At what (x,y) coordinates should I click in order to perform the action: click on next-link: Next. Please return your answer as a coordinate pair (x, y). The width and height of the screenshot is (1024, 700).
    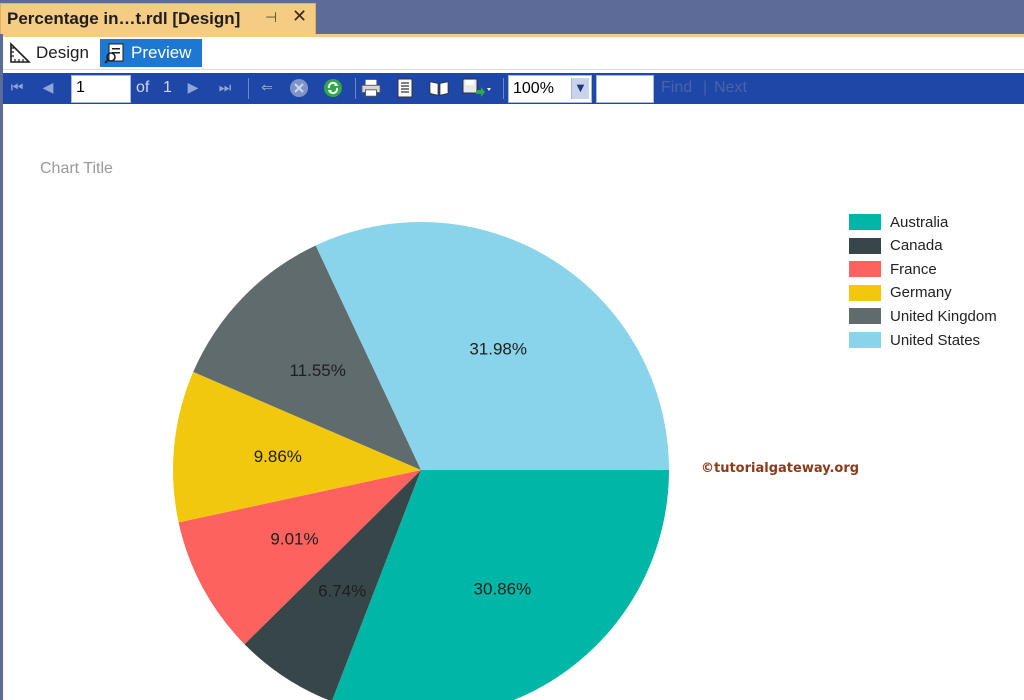
    Looking at the image, I should click on (730, 88).